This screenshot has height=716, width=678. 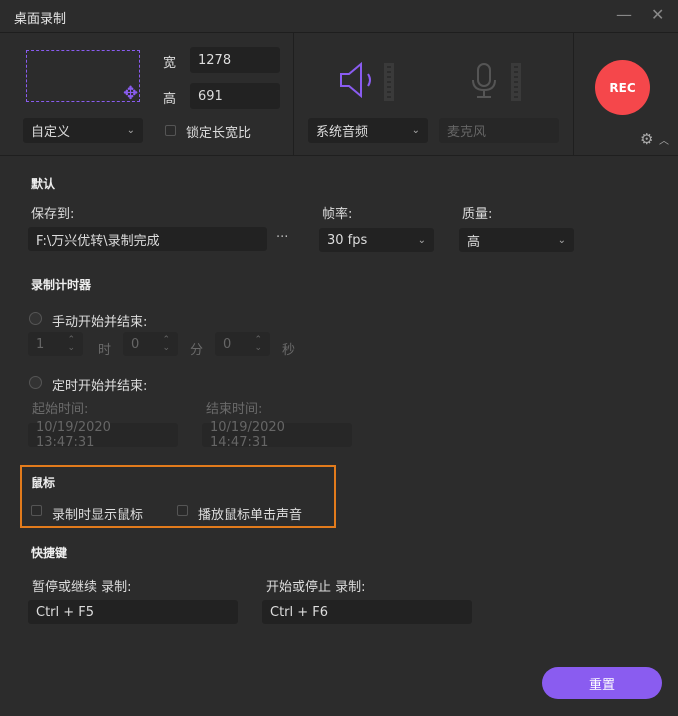 What do you see at coordinates (235, 96) in the screenshot?
I see `height-input: 691` at bounding box center [235, 96].